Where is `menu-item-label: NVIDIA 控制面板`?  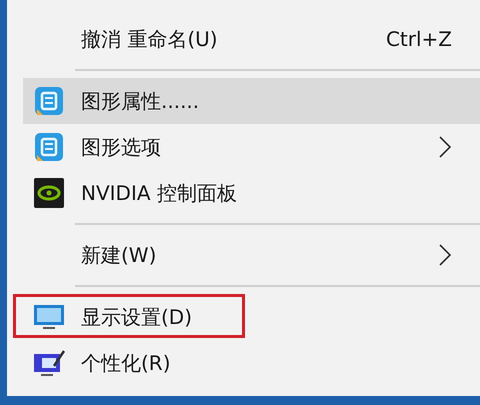 menu-item-label: NVIDIA 控制面板 is located at coordinates (159, 193).